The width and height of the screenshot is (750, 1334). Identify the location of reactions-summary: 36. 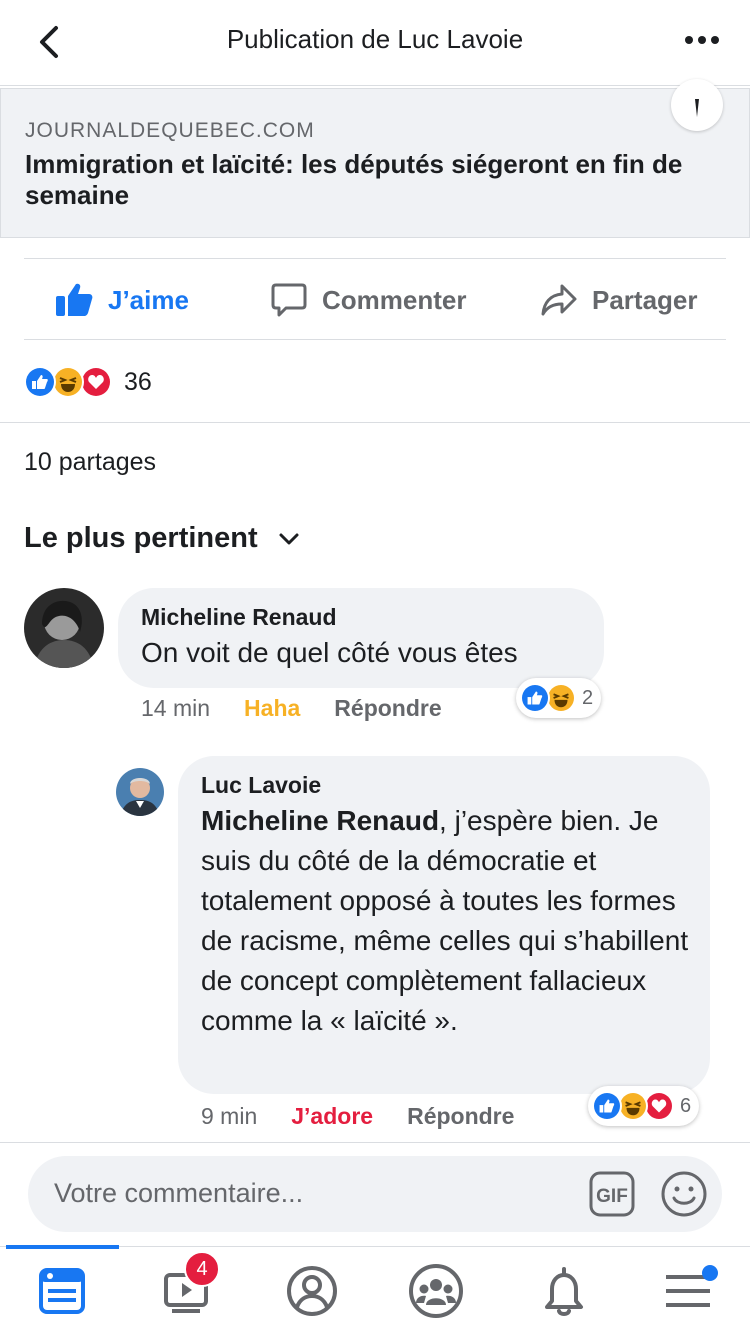
(88, 382).